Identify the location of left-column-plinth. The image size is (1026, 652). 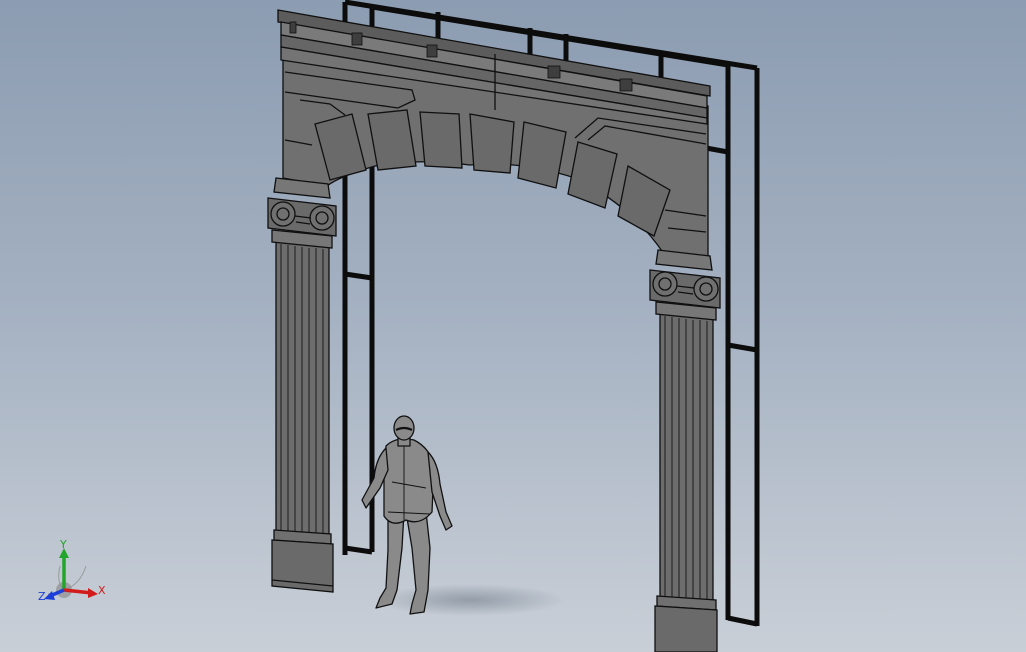
(302, 566).